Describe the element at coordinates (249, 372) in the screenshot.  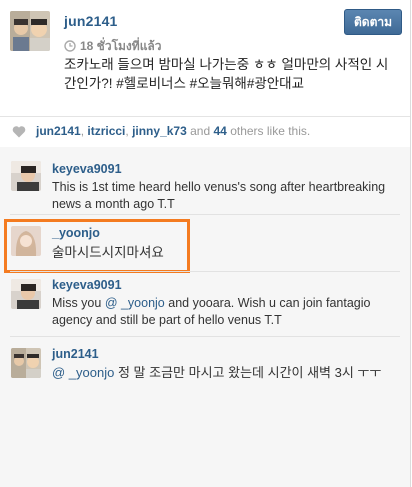
I see `comment-text-end: 정 말 조금만 마시고 왔는데 시간이 새벽 3시 ㅜㅜ` at that location.